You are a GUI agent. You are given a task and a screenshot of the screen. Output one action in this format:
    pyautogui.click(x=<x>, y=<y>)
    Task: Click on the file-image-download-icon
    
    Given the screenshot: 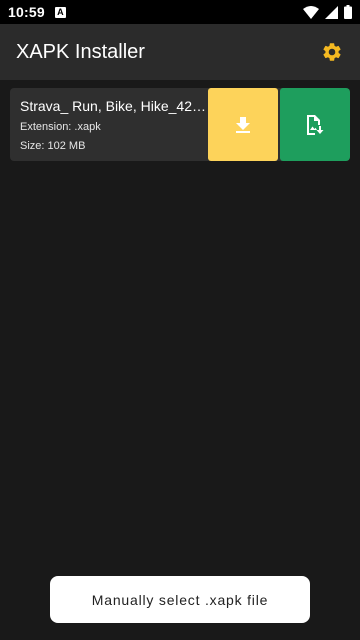 What is the action you would take?
    pyautogui.click(x=315, y=124)
    